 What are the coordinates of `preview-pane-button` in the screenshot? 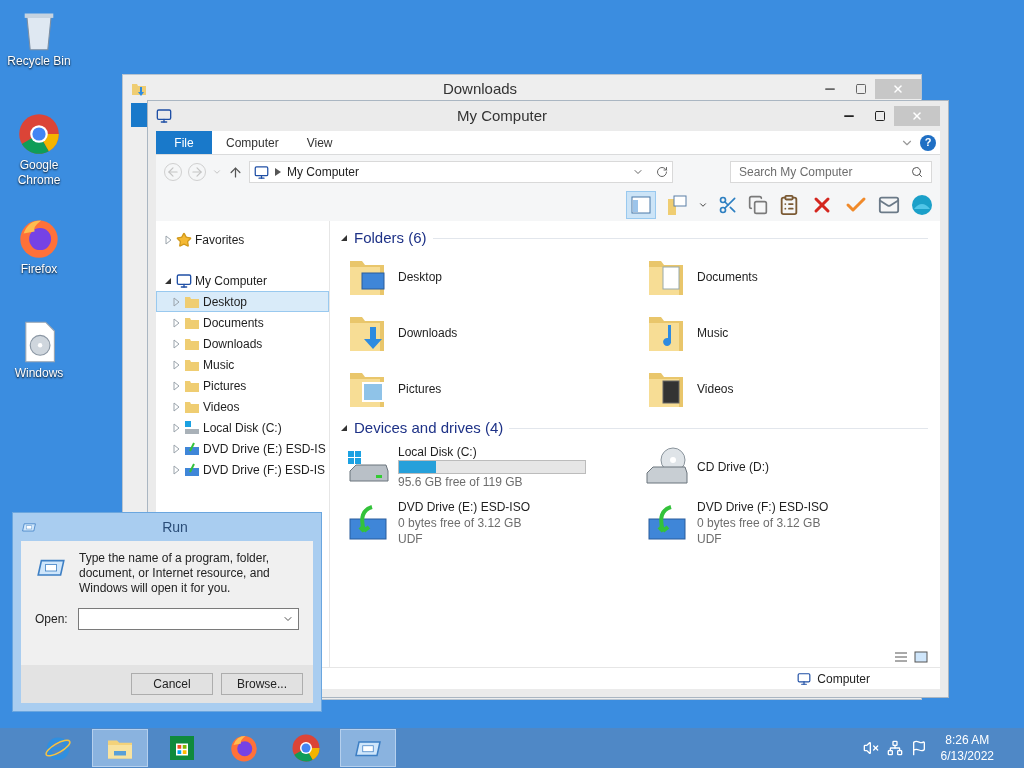 It's located at (641, 205).